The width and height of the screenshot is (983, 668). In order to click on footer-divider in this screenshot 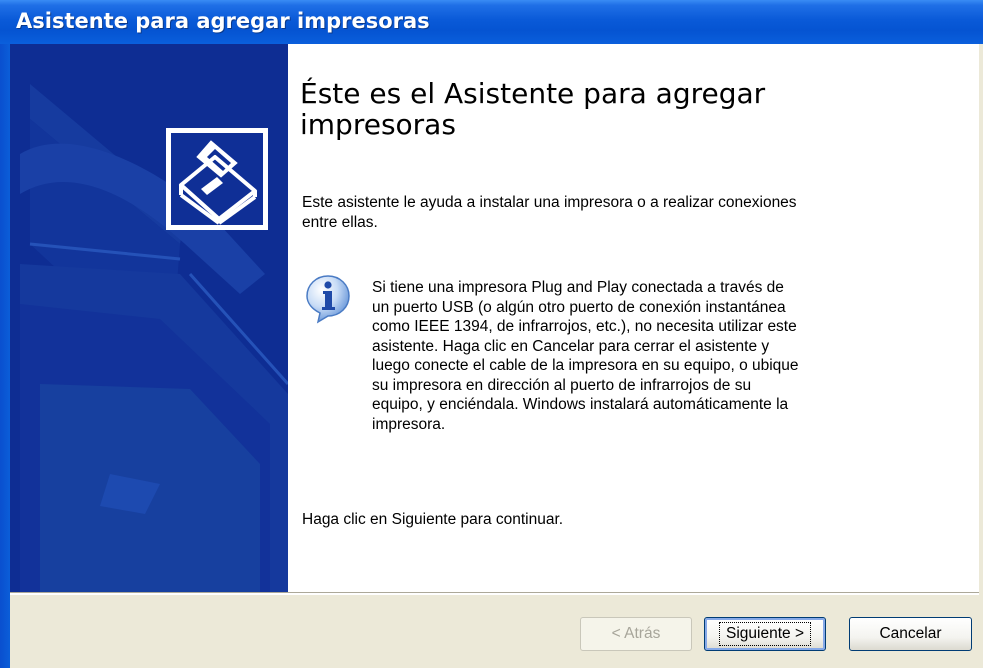, I will do `click(494, 593)`.